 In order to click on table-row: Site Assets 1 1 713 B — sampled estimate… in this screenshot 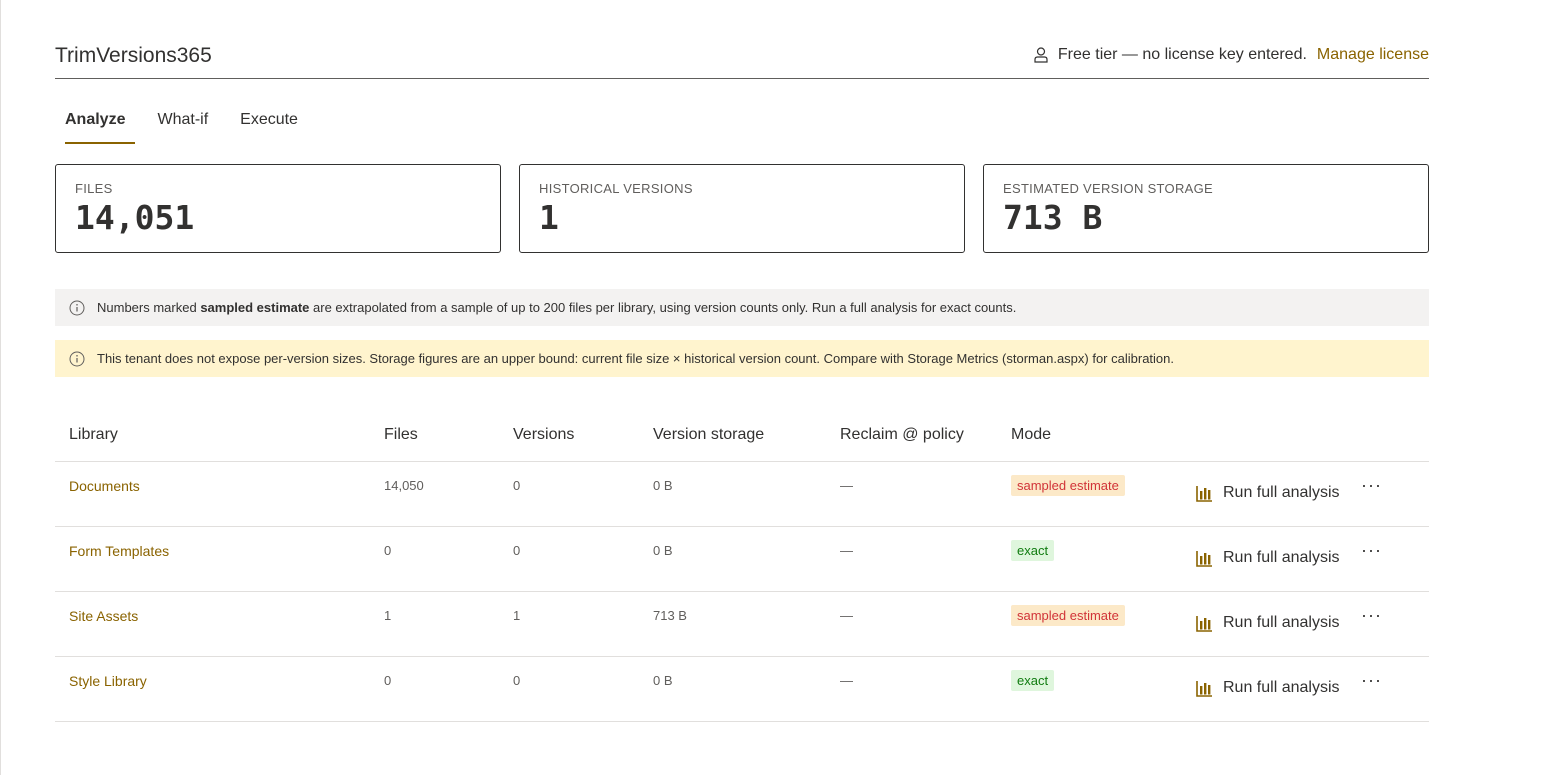, I will do `click(742, 624)`.